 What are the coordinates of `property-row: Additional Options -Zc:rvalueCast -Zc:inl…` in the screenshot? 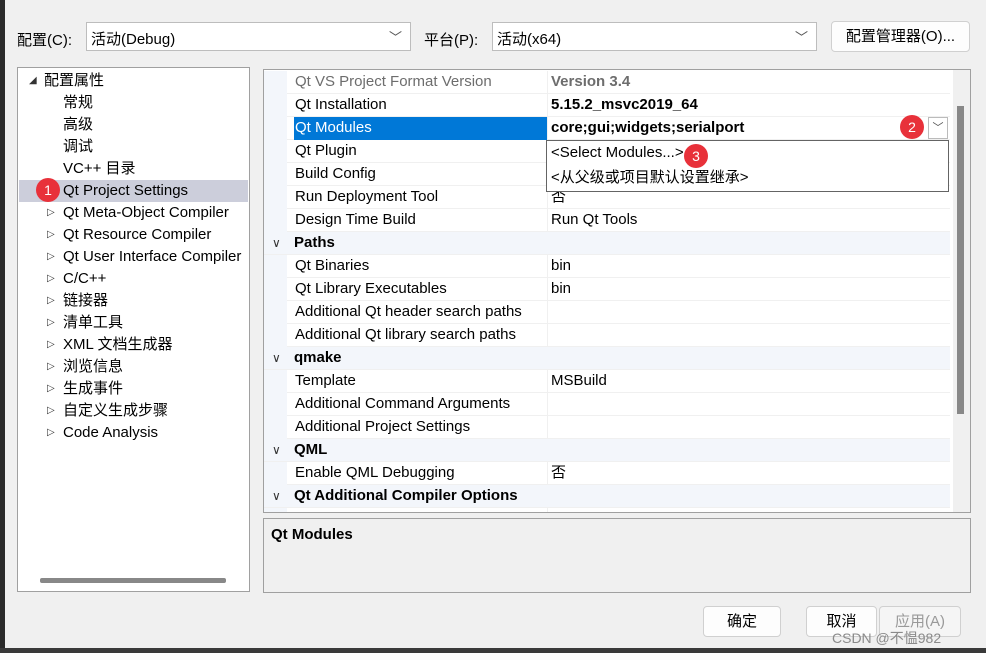 It's located at (607, 510).